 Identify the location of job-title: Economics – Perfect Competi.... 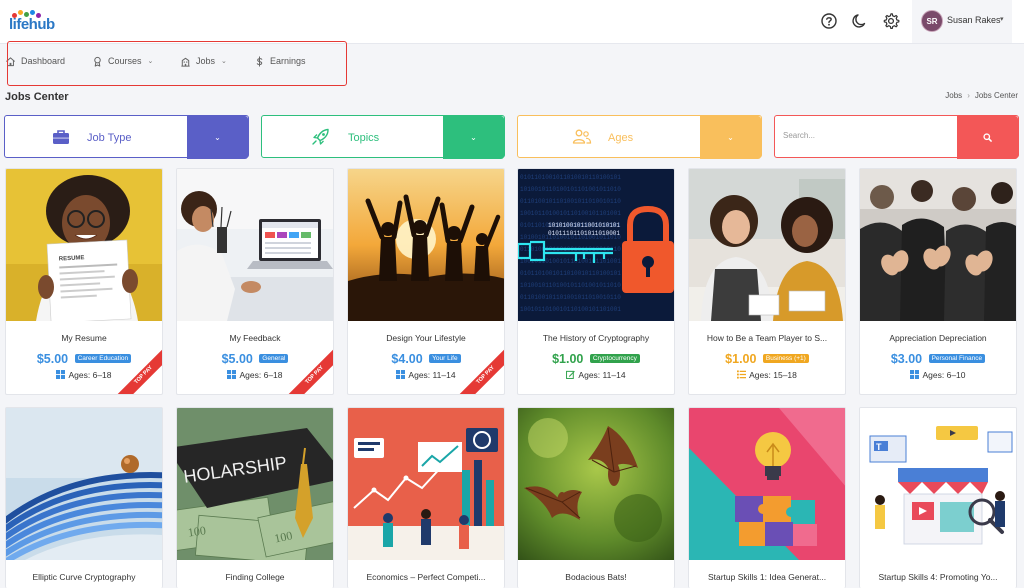
(426, 577).